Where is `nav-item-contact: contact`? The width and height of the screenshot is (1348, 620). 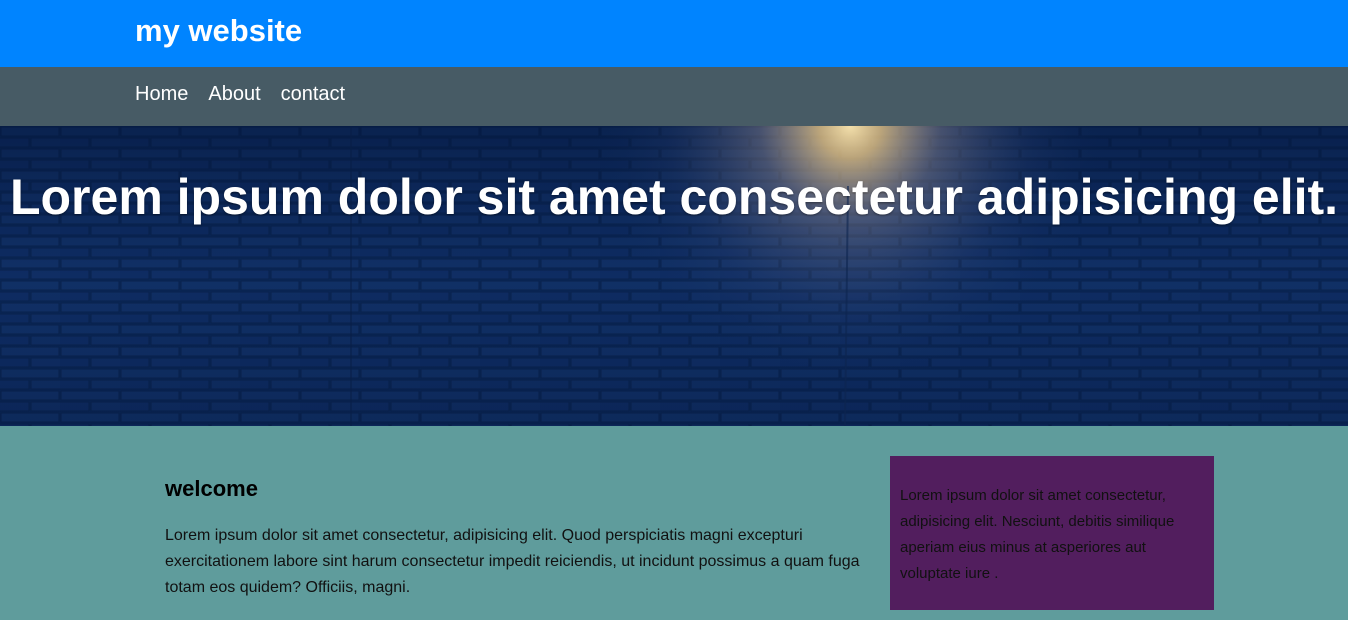 nav-item-contact: contact is located at coordinates (313, 94).